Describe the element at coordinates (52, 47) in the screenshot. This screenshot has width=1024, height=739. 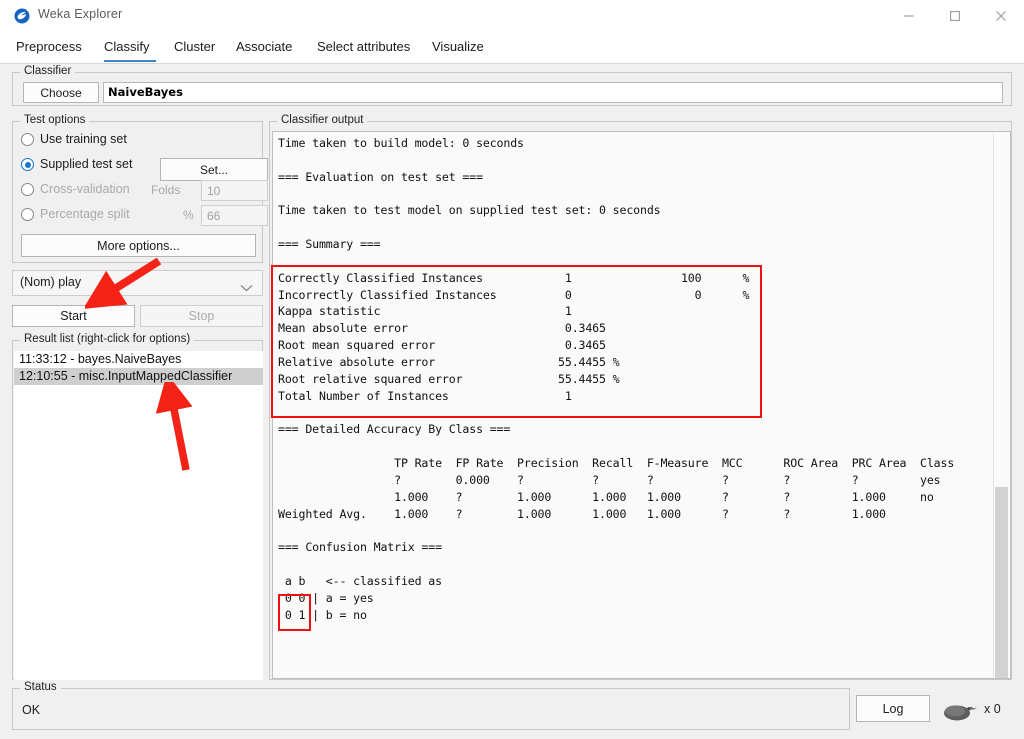
I see `tab-preprocess: Preprocess` at that location.